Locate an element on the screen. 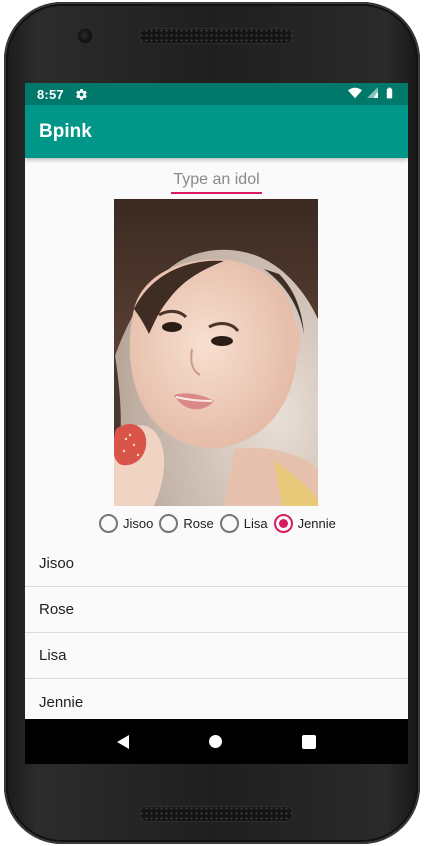  signal-icon is located at coordinates (372, 94).